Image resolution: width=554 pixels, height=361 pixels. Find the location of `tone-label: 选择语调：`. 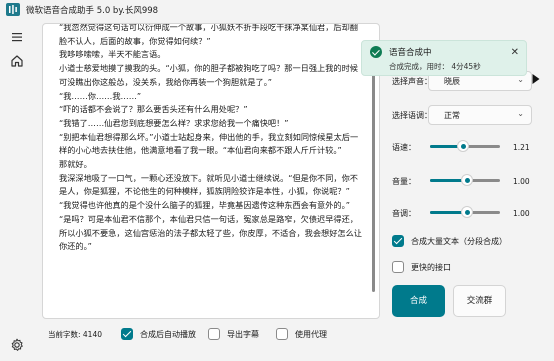

tone-label: 选择语调： is located at coordinates (412, 115).